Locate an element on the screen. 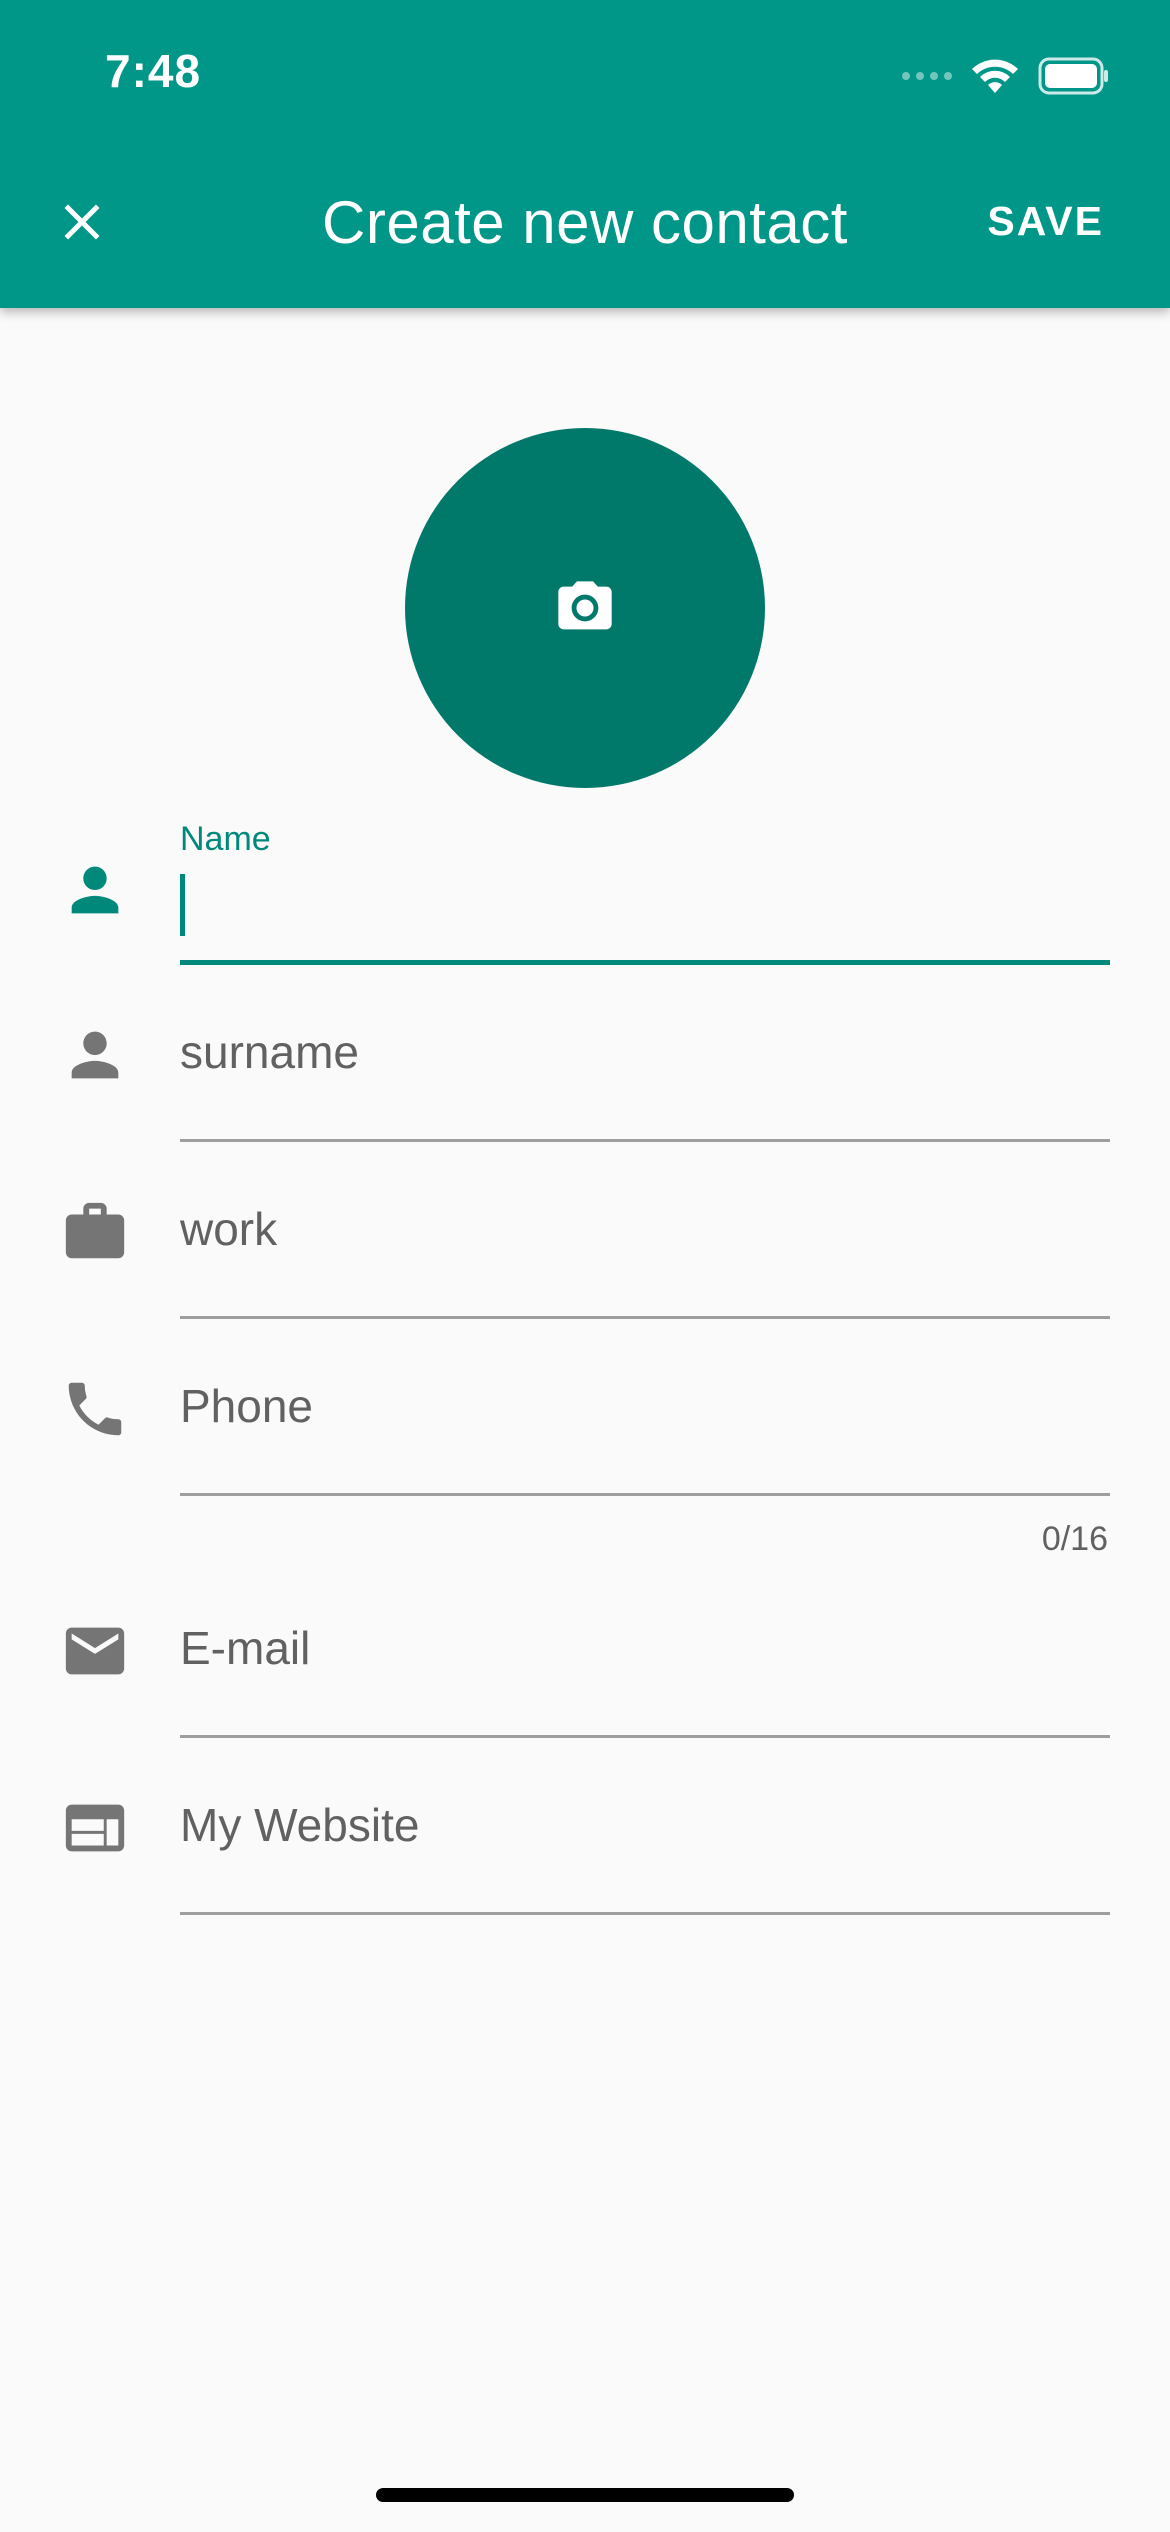 The width and height of the screenshot is (1170, 2532). briefcase-icon is located at coordinates (95, 1230).